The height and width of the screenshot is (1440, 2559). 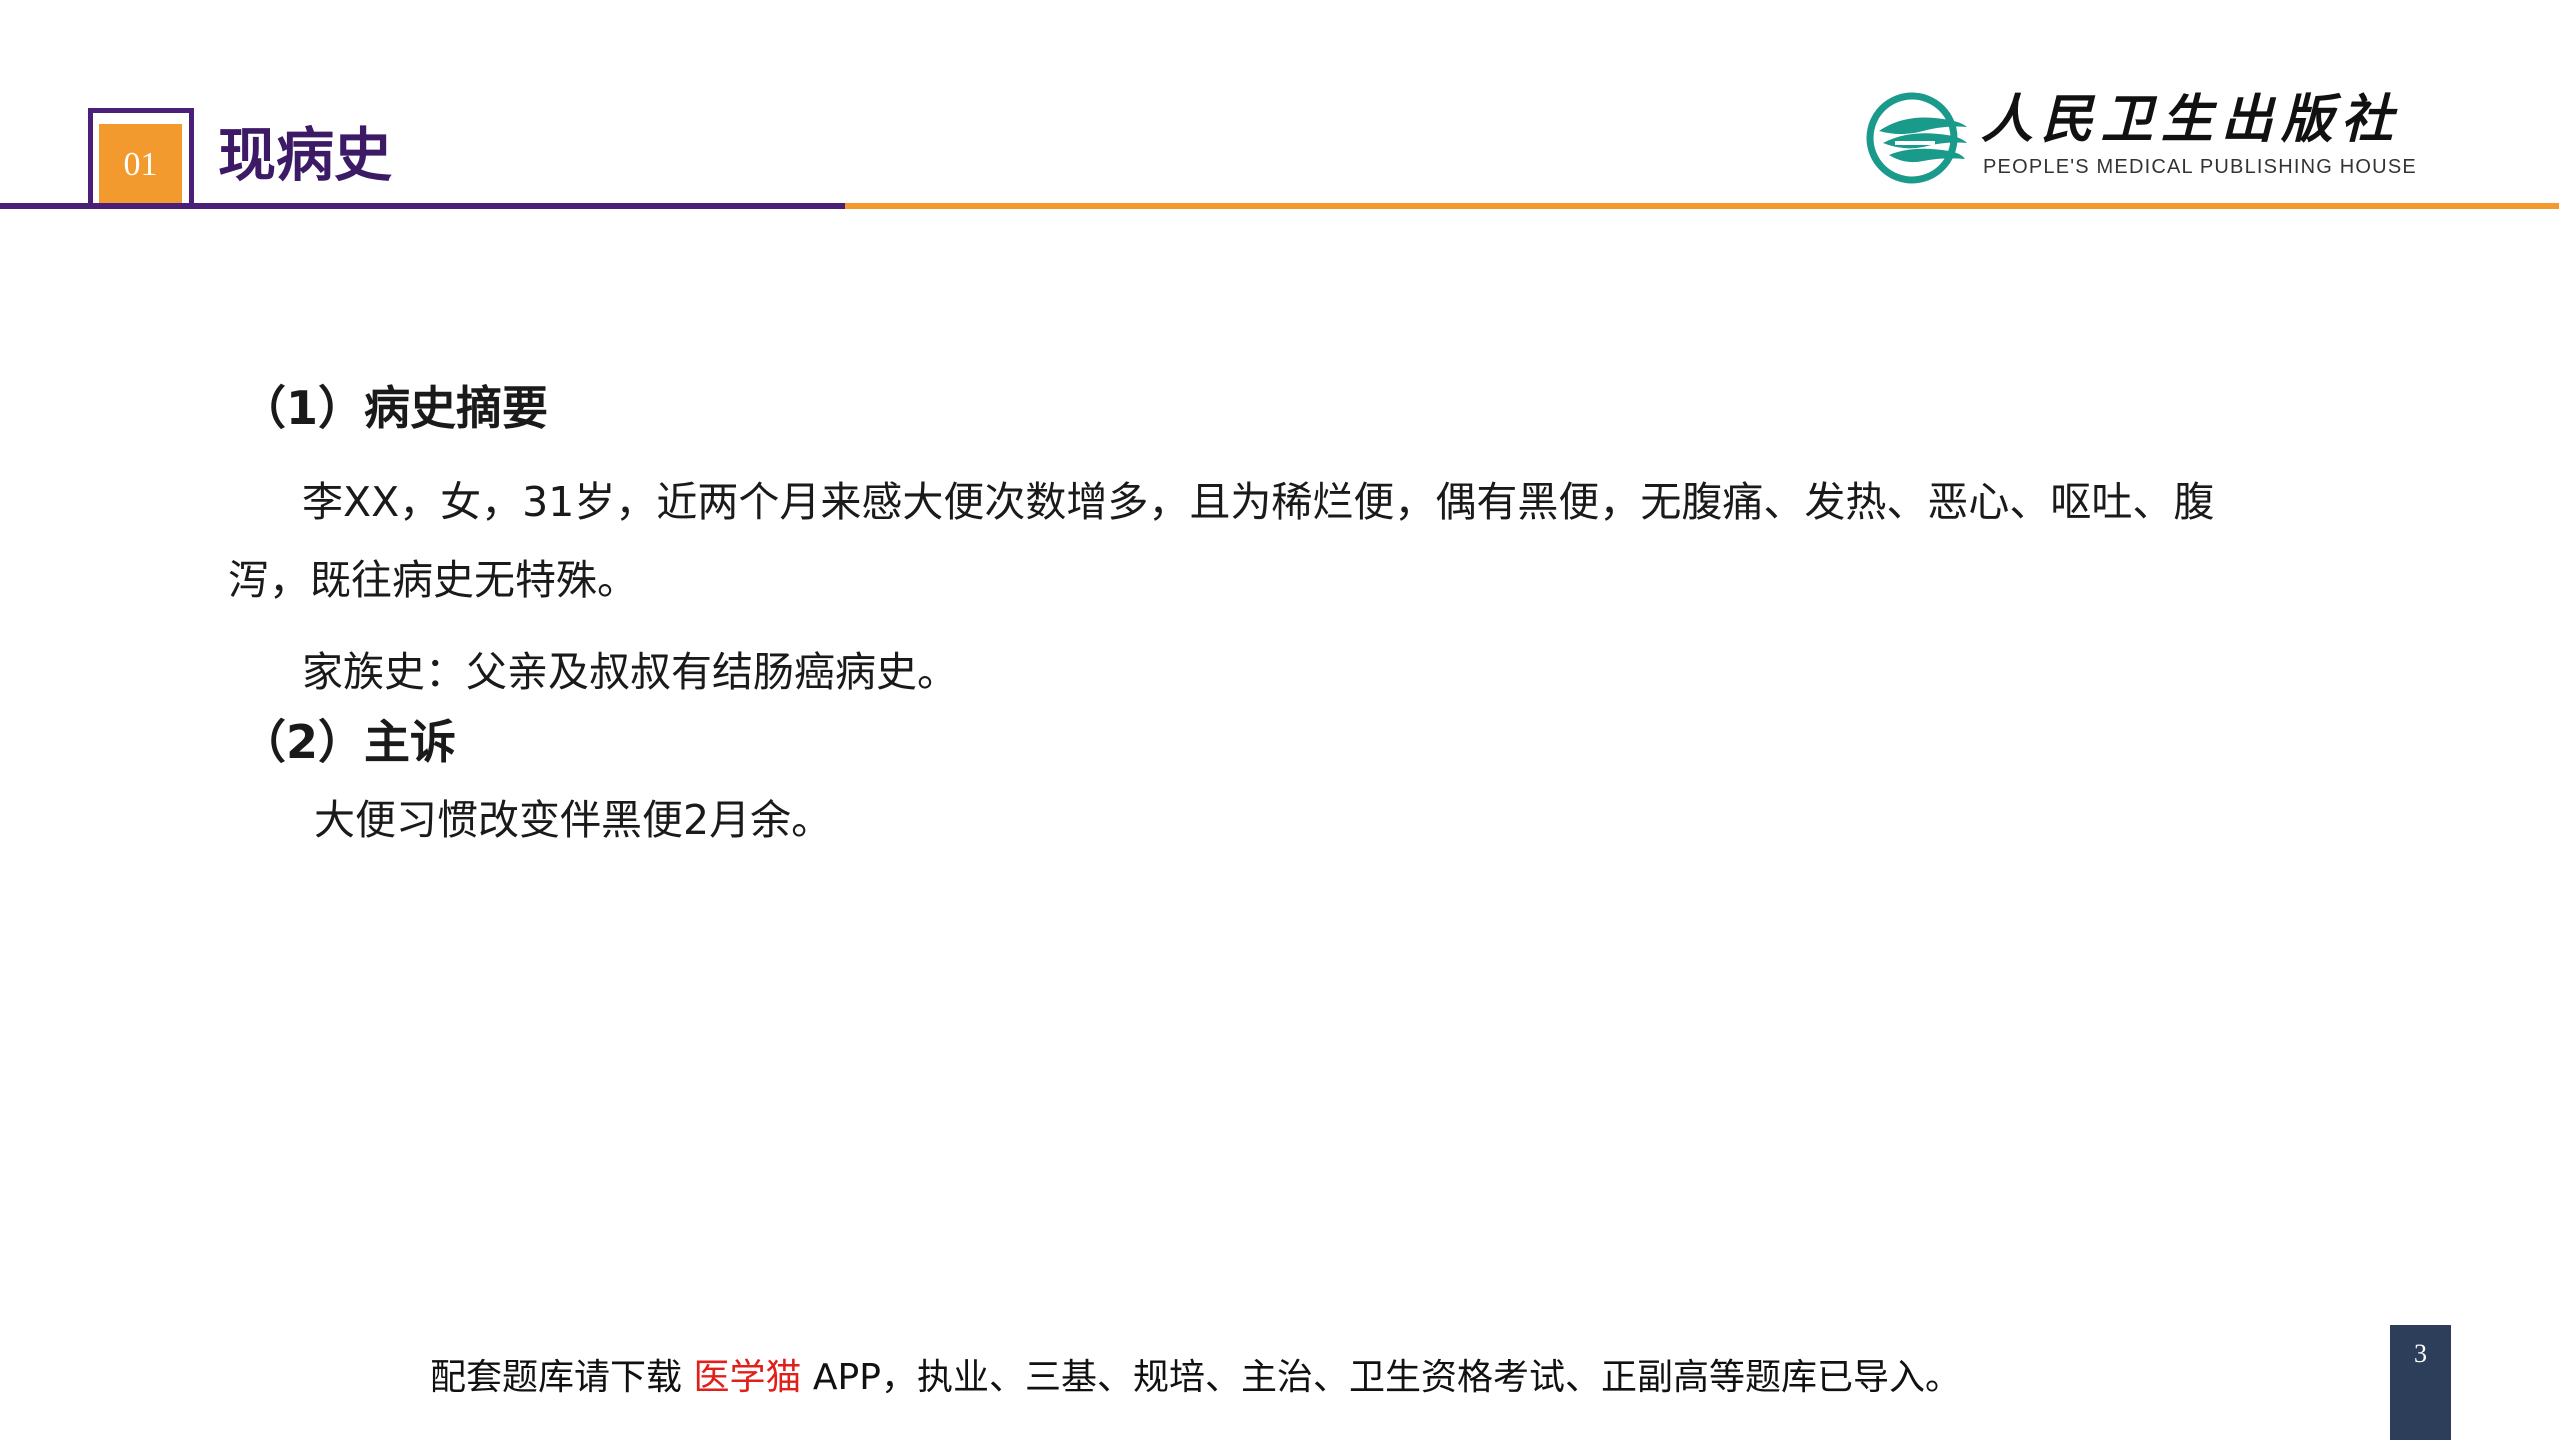 I want to click on publisher-name-cn: 人民卫生出版社, so click(x=2191, y=119).